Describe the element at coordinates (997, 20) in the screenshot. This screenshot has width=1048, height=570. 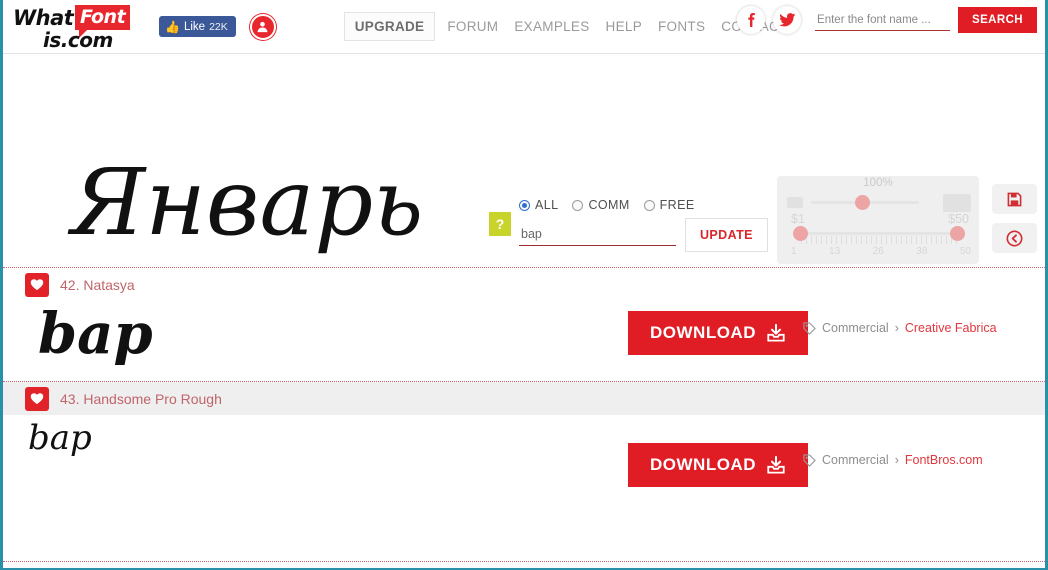
I see `search-button: SEARCH` at that location.